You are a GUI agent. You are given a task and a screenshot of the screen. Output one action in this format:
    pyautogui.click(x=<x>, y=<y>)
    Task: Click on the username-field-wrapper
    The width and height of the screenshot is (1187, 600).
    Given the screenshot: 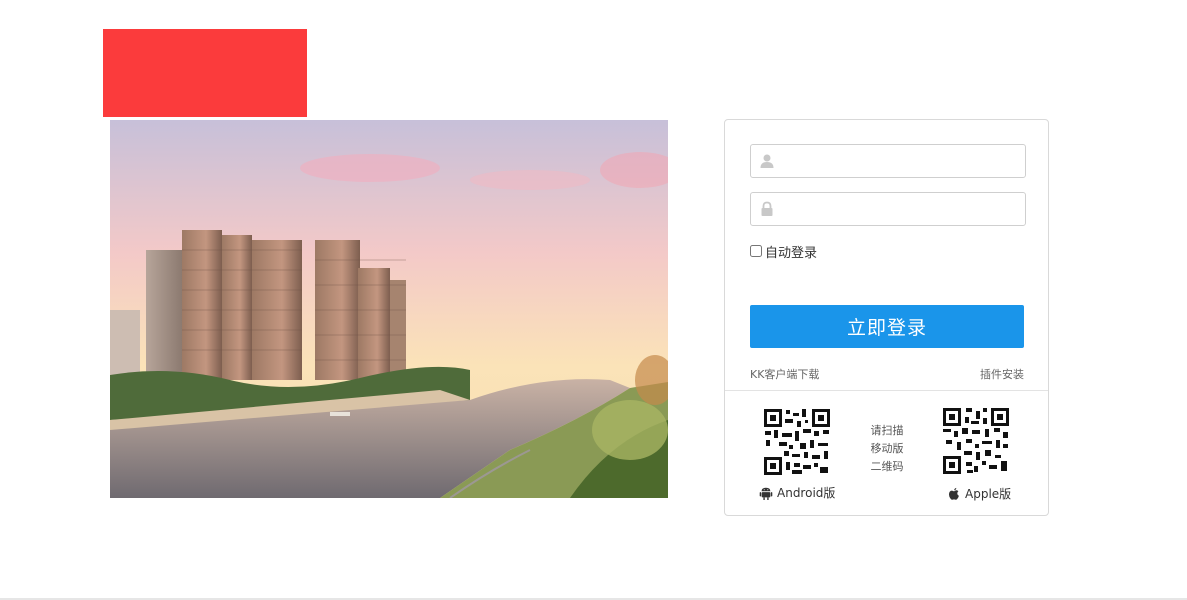 What is the action you would take?
    pyautogui.click(x=888, y=161)
    